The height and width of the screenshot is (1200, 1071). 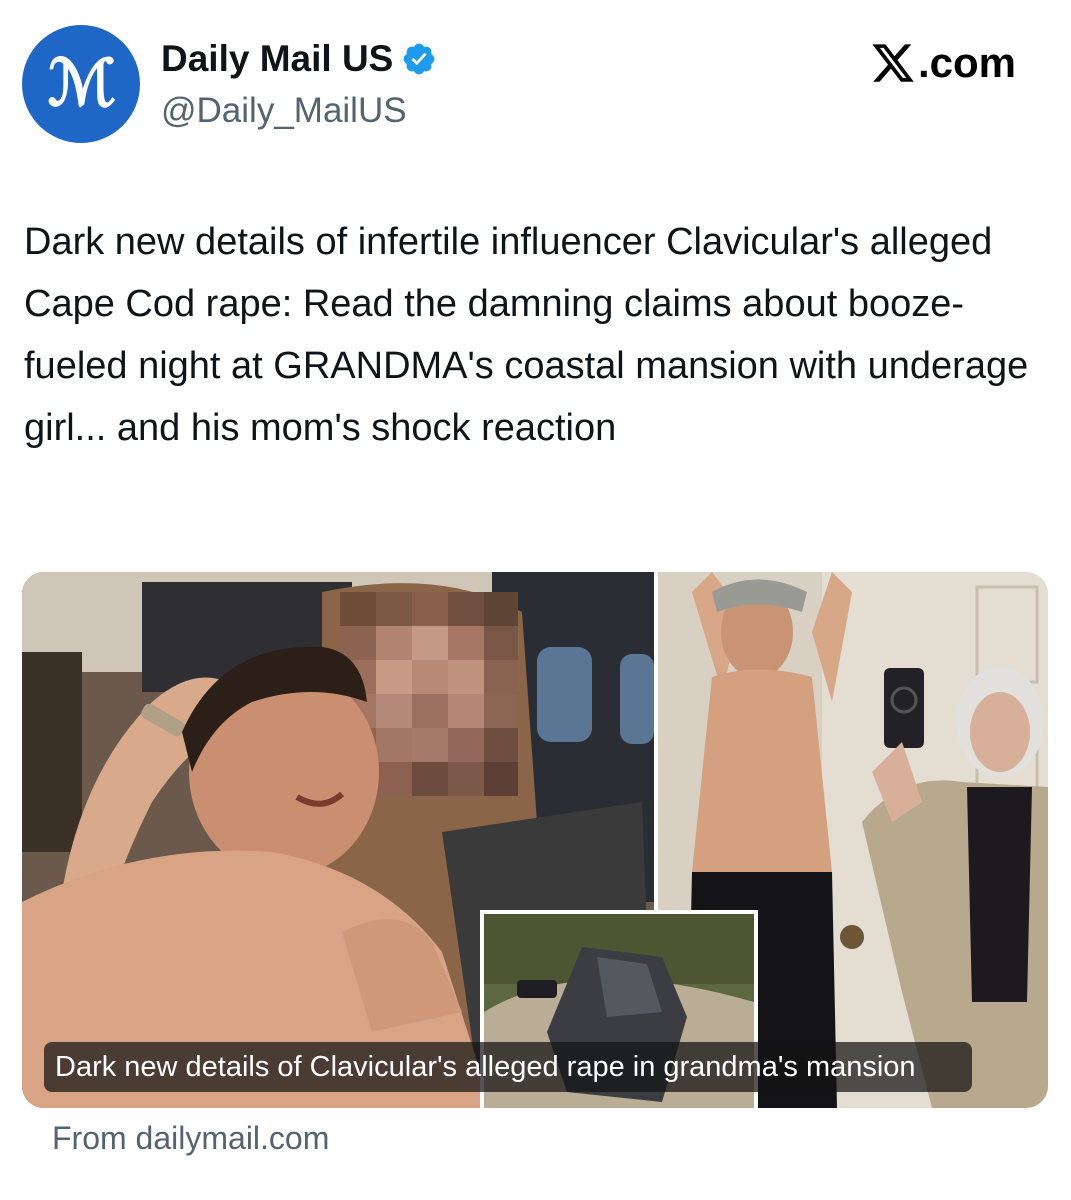 What do you see at coordinates (284, 111) in the screenshot?
I see `account-handle: @Daily_MailUS` at bounding box center [284, 111].